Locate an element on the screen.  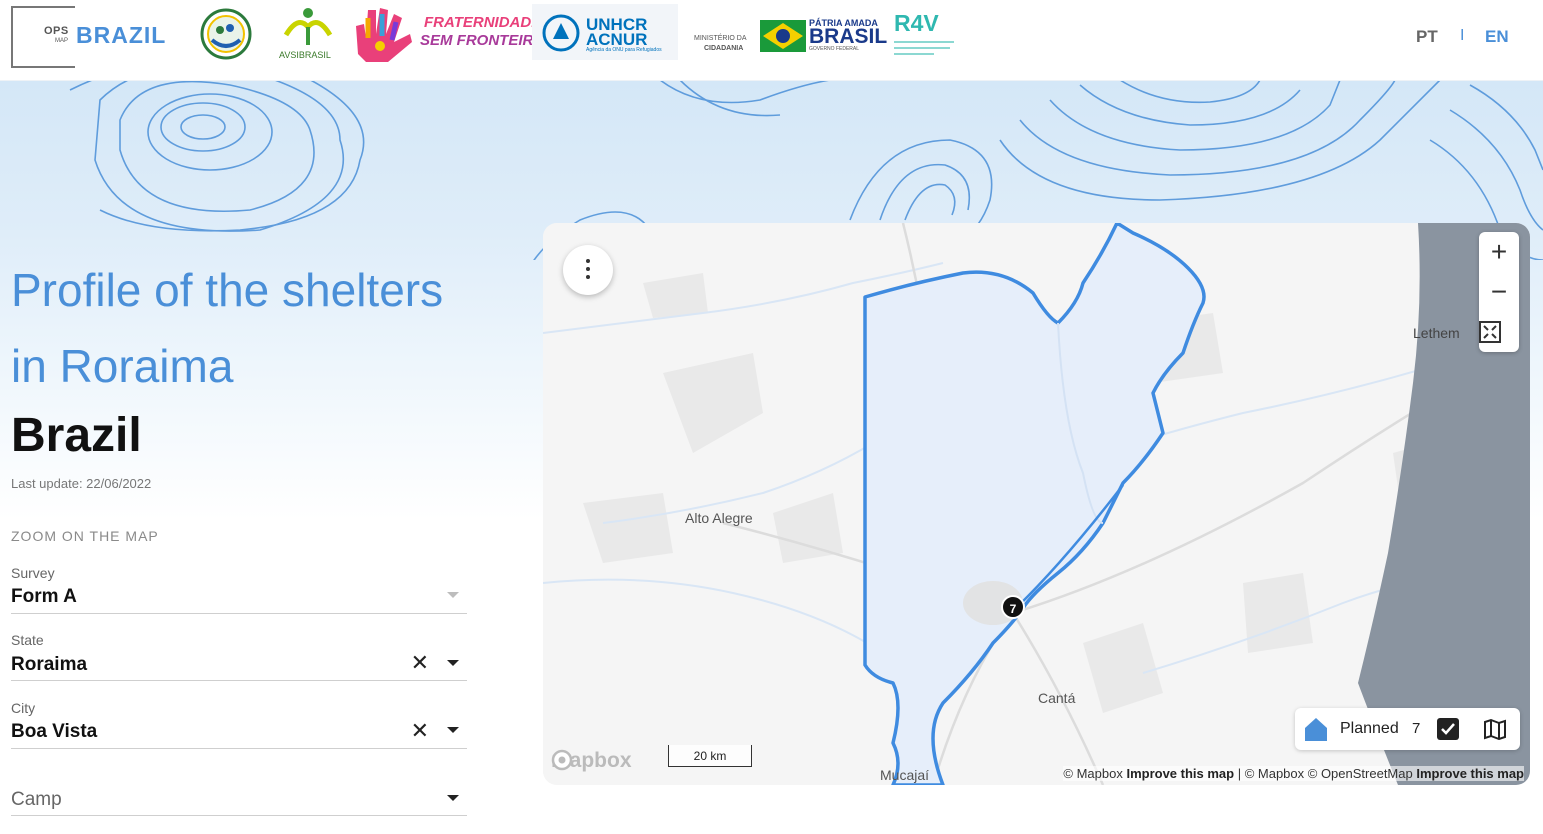
r4v-label: R4V is located at coordinates (916, 23).